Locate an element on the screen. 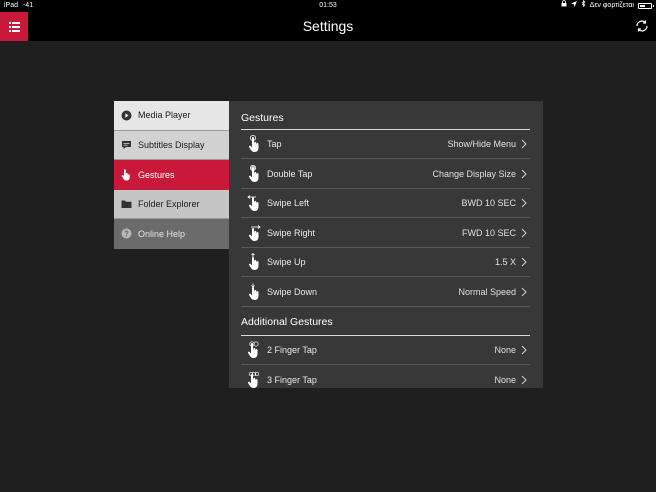 This screenshot has width=656, height=492. three-finger-tap-gesture-icon is located at coordinates (253, 379).